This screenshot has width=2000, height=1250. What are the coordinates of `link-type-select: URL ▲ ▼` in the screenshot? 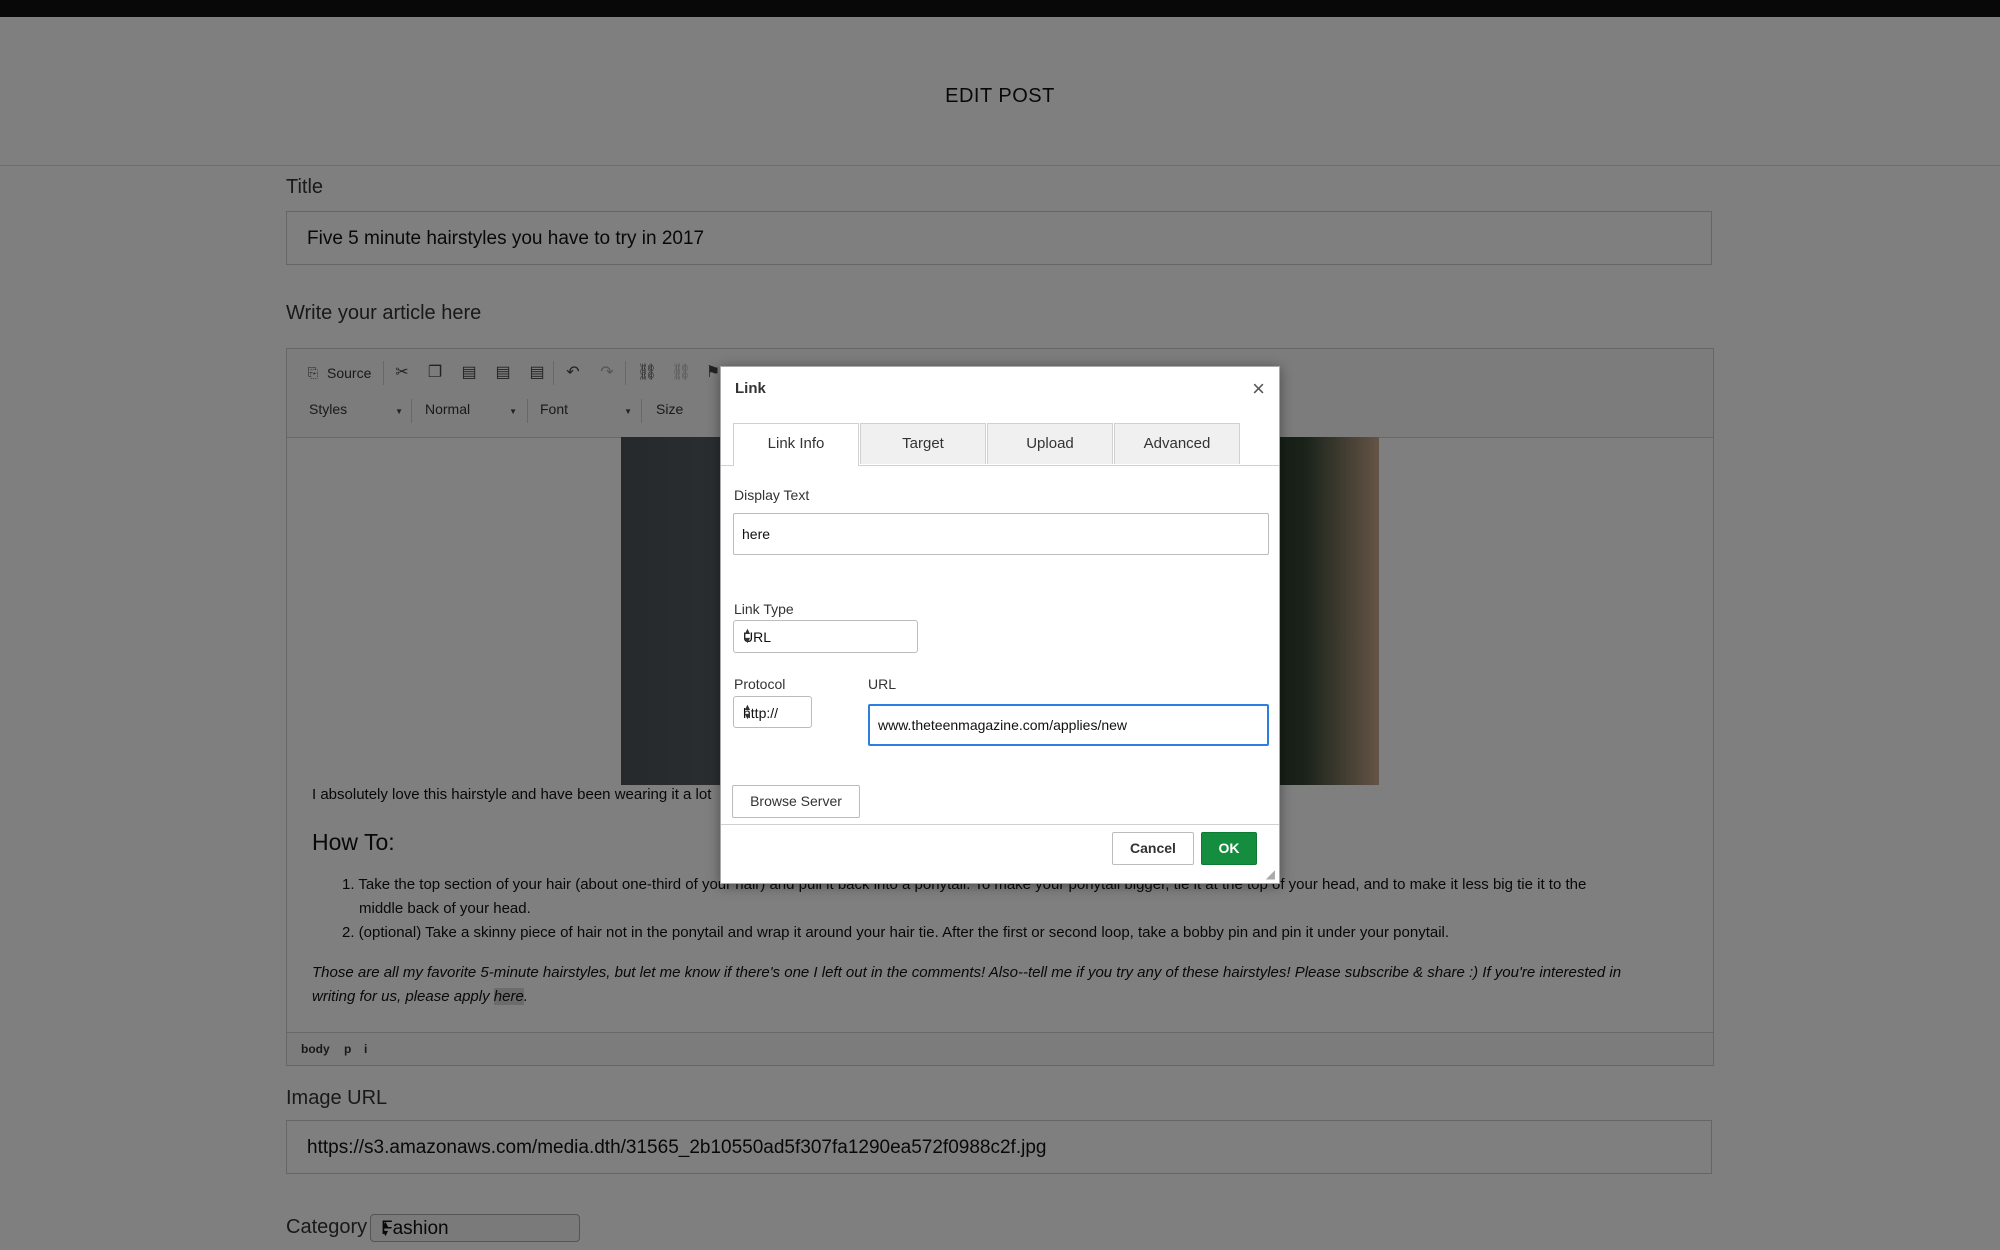 It's located at (825, 636).